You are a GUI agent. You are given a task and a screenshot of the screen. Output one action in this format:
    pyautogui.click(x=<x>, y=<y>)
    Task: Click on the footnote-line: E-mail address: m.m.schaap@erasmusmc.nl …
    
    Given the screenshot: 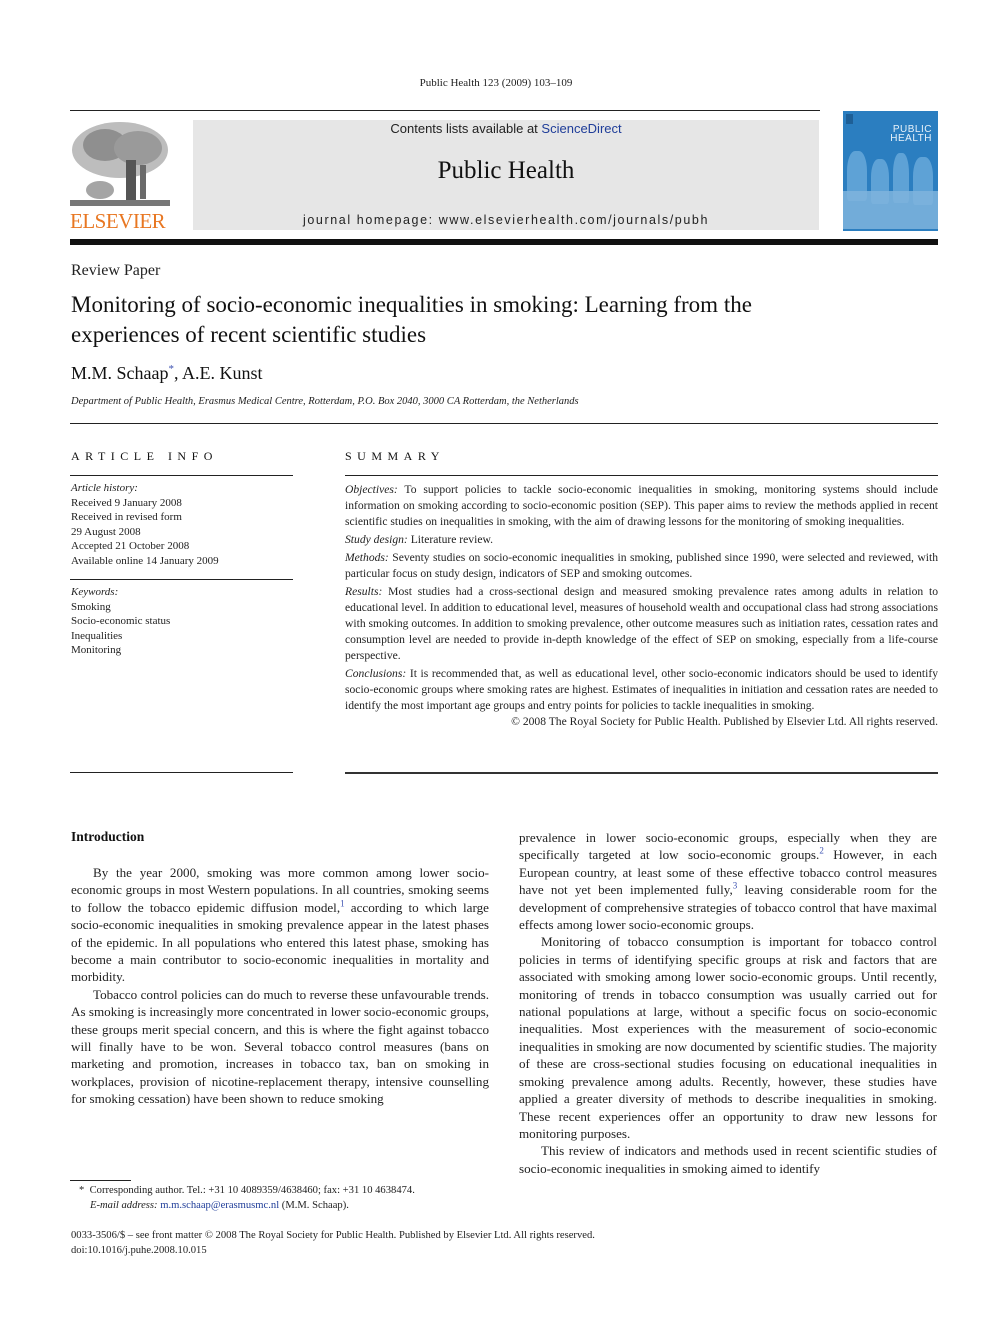 What is the action you would take?
    pyautogui.click(x=247, y=1206)
    